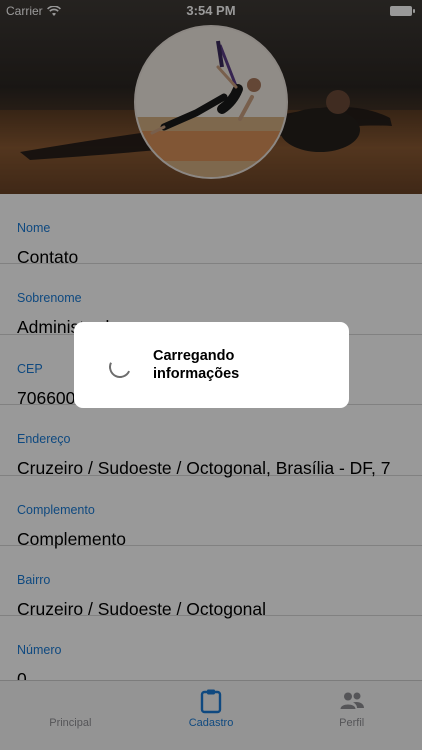  What do you see at coordinates (196, 374) in the screenshot?
I see `loading-line-2: informações` at bounding box center [196, 374].